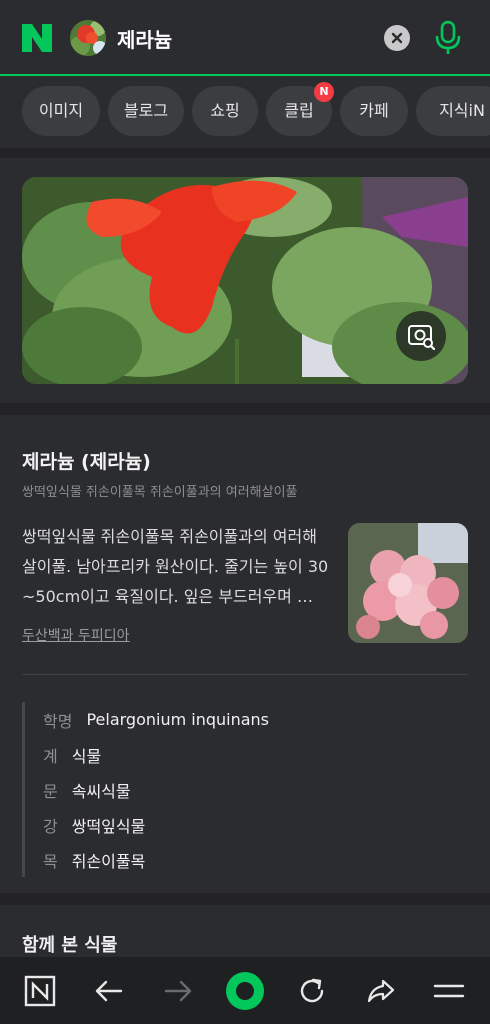 Image resolution: width=490 pixels, height=1024 pixels. I want to click on image-lens-search-button, so click(421, 336).